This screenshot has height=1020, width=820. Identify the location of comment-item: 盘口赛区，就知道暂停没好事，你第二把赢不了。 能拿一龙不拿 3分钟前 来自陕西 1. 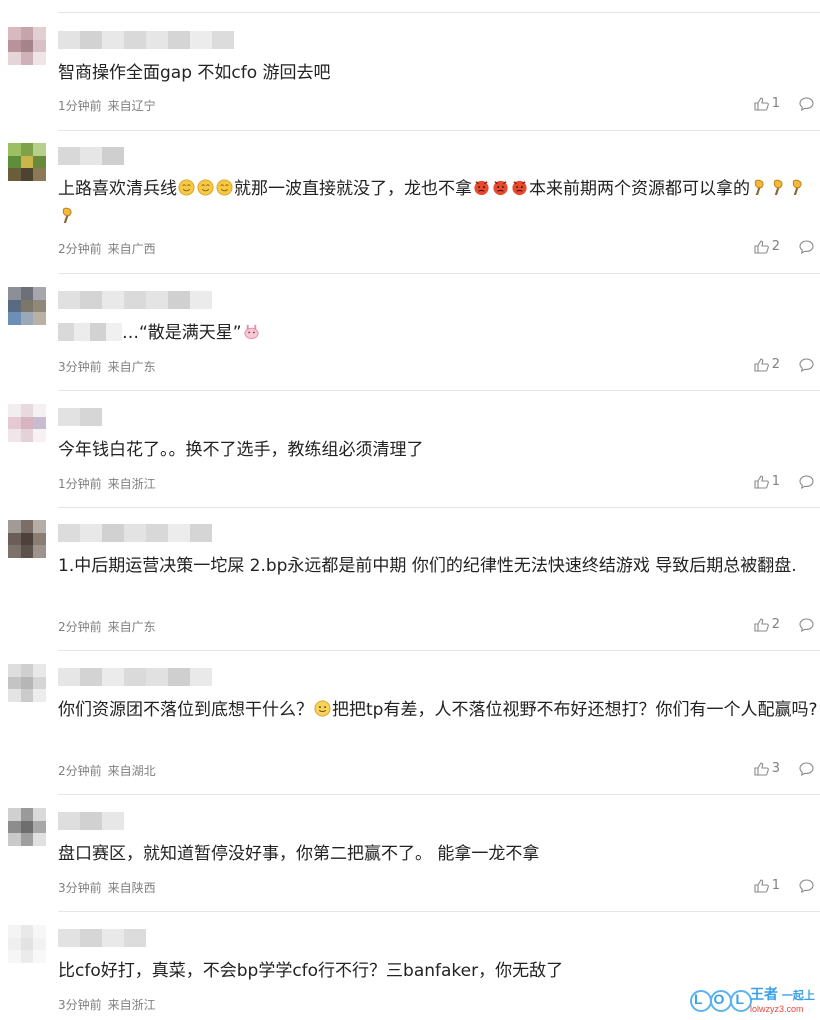
(410, 860).